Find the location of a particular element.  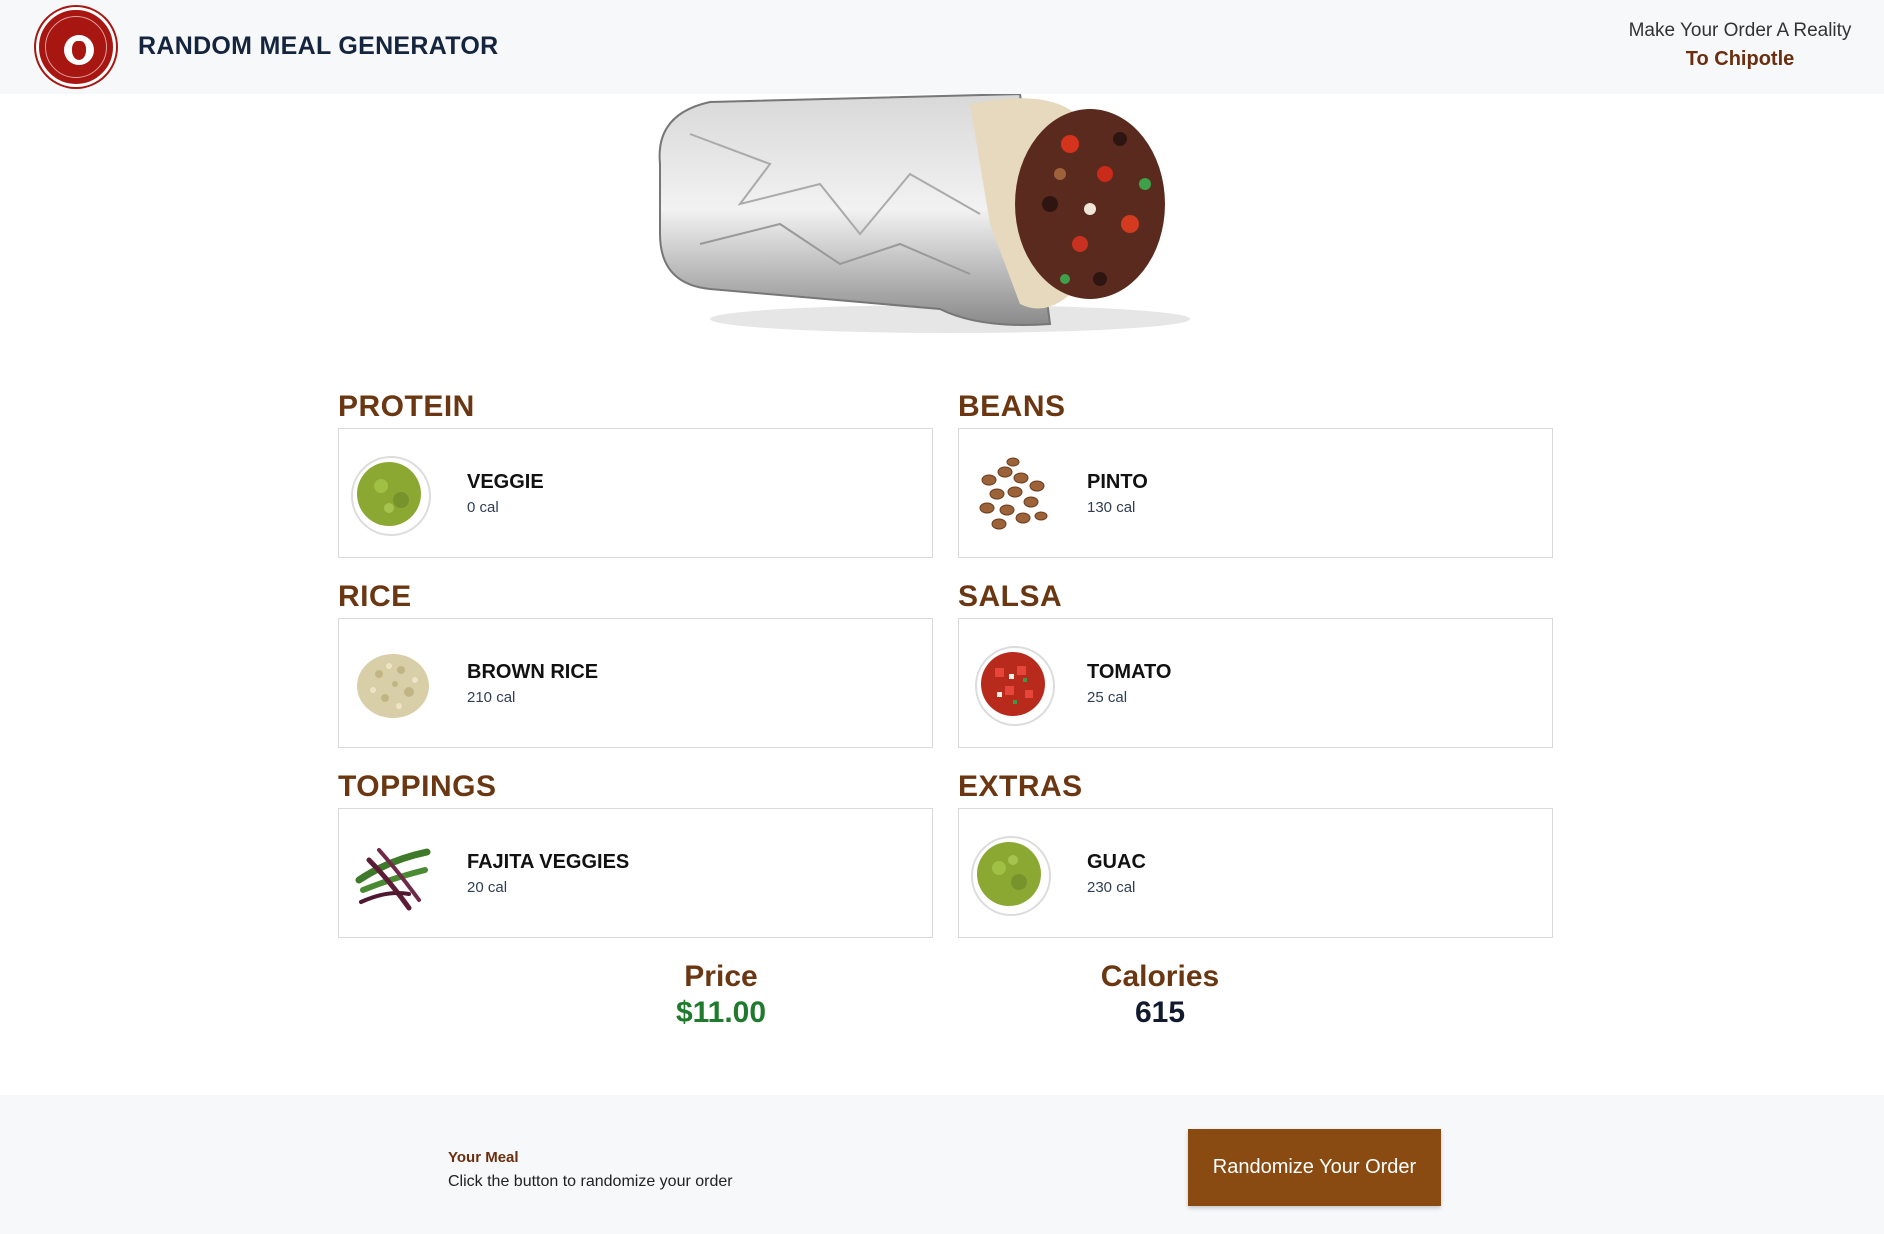

rice-card: BROWN RICE 210 cal is located at coordinates (635, 683).